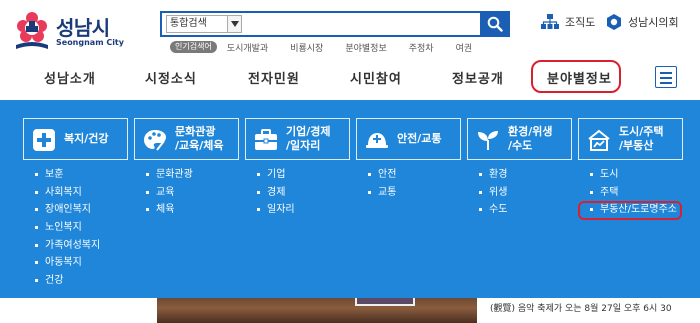 This screenshot has width=700, height=323. I want to click on search-bar: 통합검색, so click(335, 24).